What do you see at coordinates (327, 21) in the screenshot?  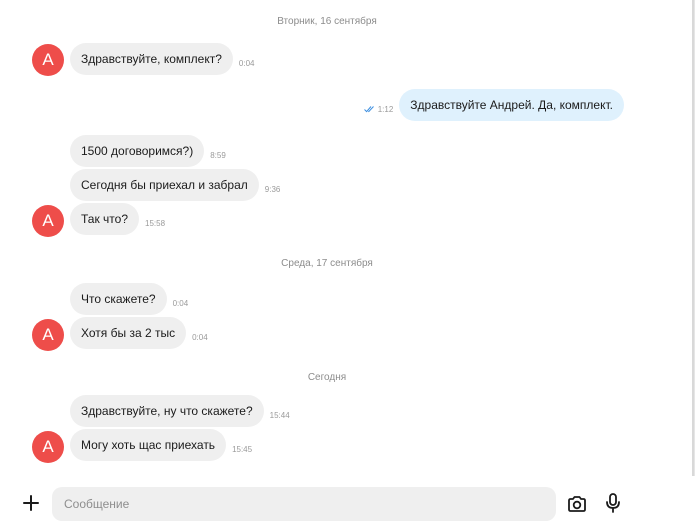 I see `date-separator: Вторник, 16 сентября` at bounding box center [327, 21].